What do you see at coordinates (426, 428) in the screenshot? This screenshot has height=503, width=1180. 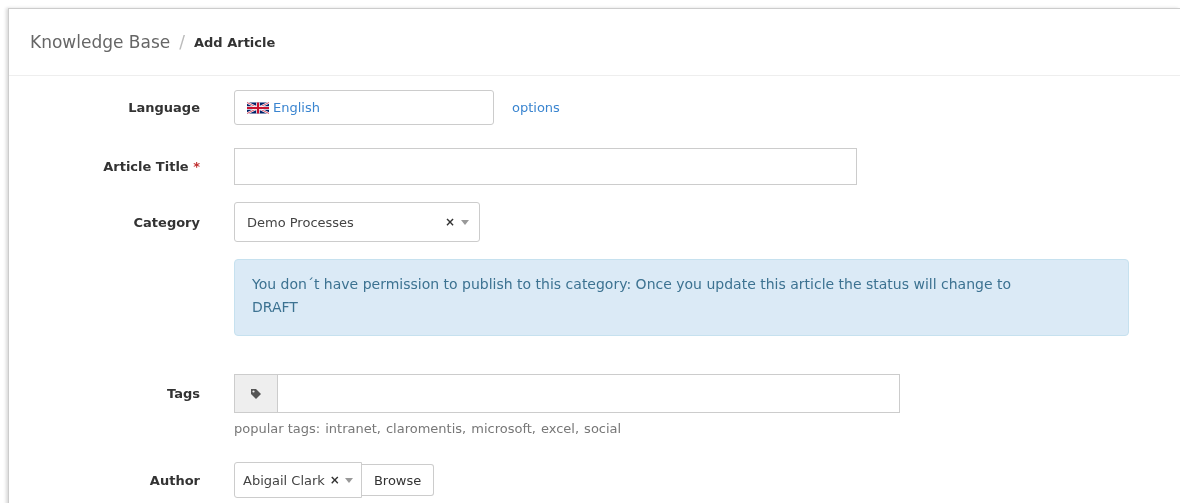 I see `popular-tag: claromentis,` at bounding box center [426, 428].